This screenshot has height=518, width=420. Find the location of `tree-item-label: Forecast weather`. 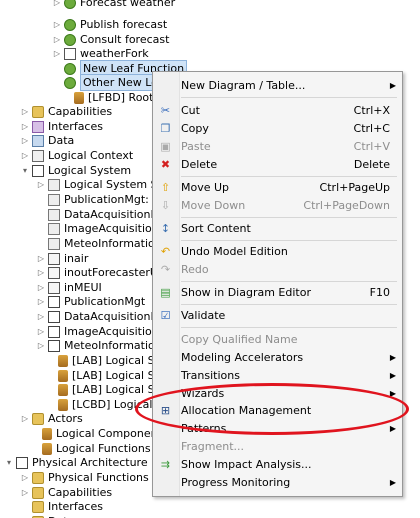

tree-item-label: Forecast weather is located at coordinates (128, 4).